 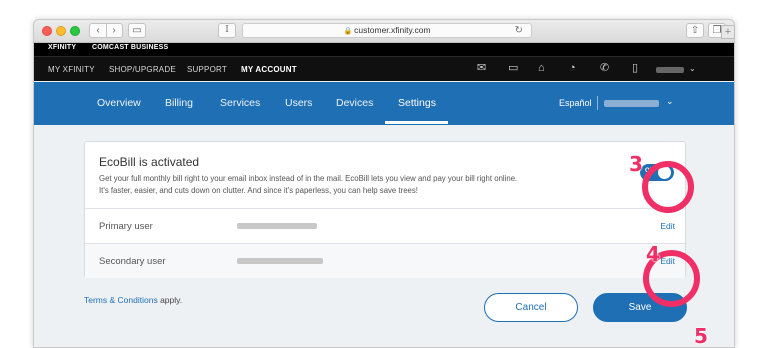 What do you see at coordinates (417, 103) in the screenshot?
I see `tab-settings: Settings` at bounding box center [417, 103].